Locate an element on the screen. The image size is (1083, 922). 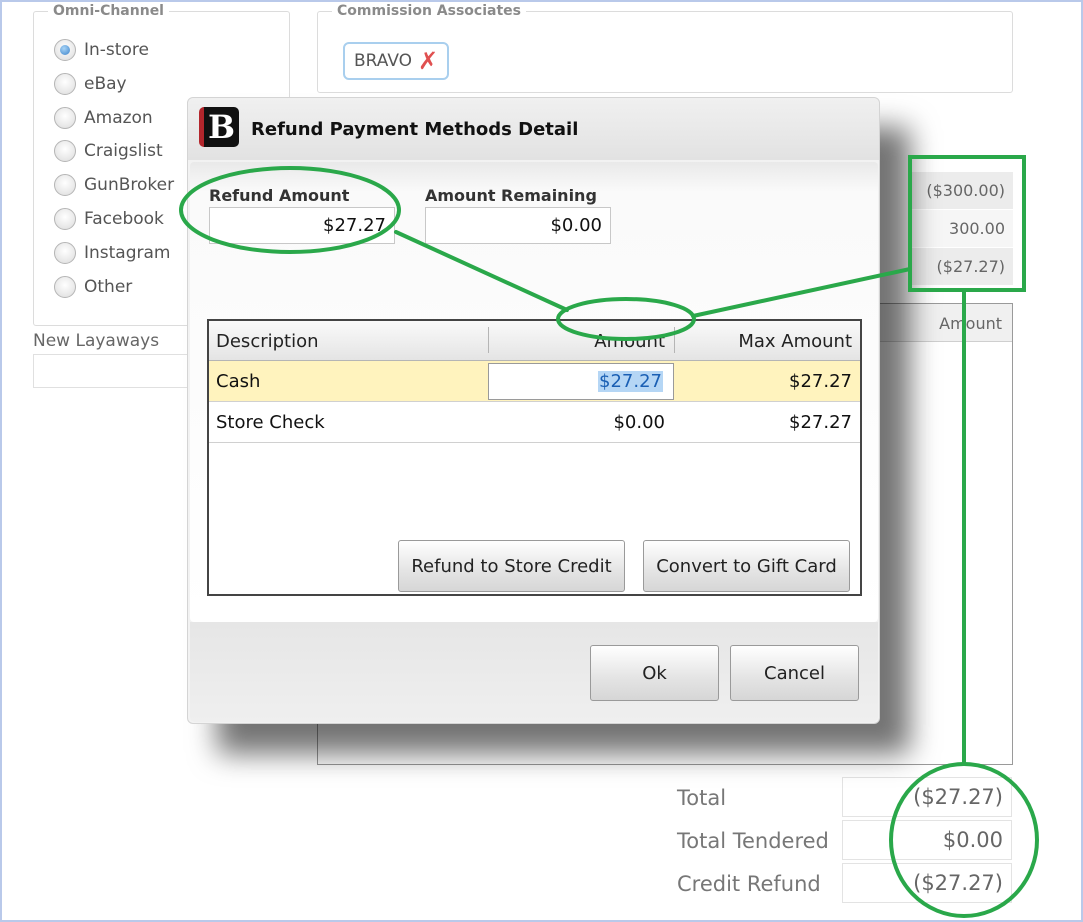
refund-amount-label: Refund Amount is located at coordinates (279, 195).